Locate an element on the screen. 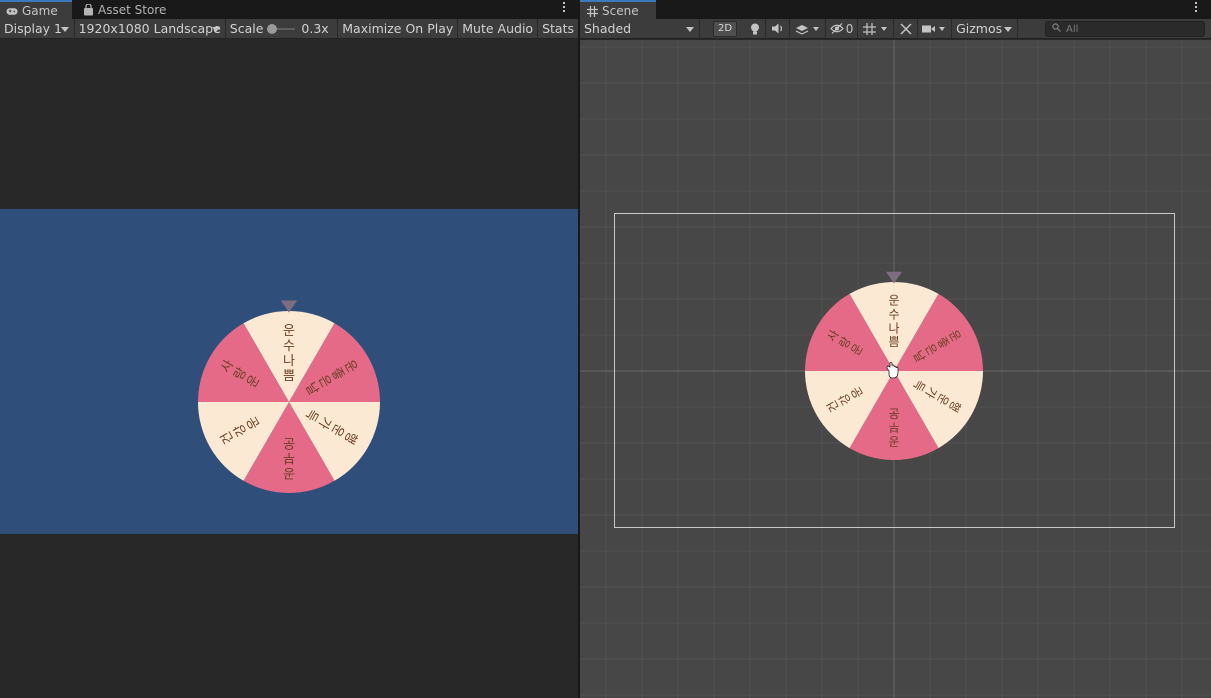 Image resolution: width=1211 pixels, height=698 pixels. scene-menu-icon is located at coordinates (1197, 7).